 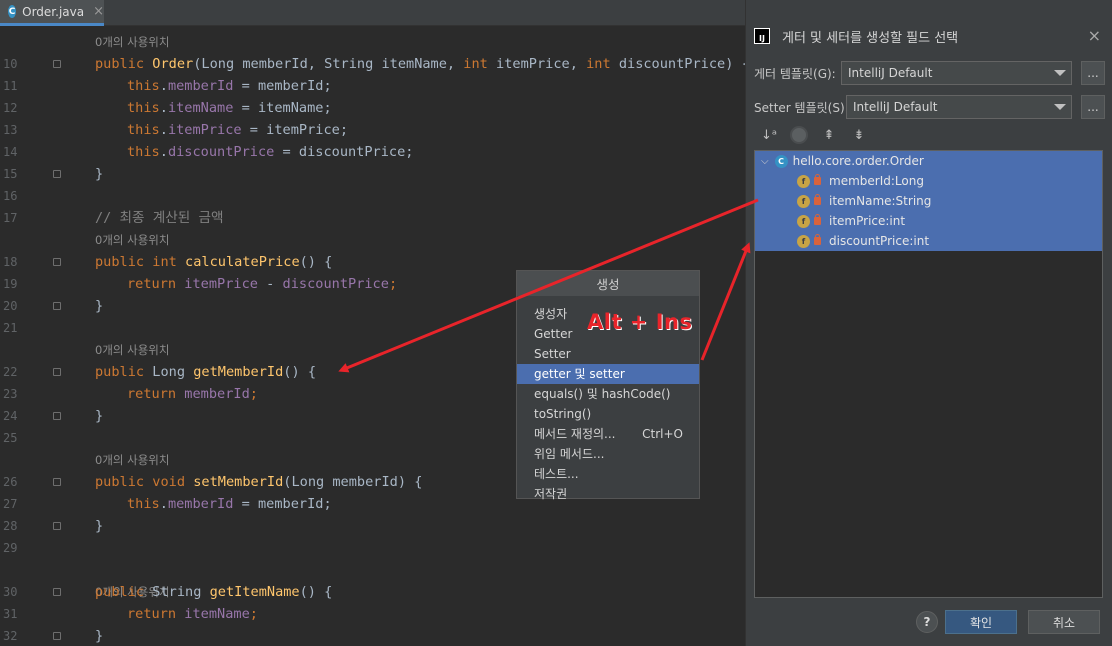 I want to click on code-line: return itemName;, so click(x=192, y=614).